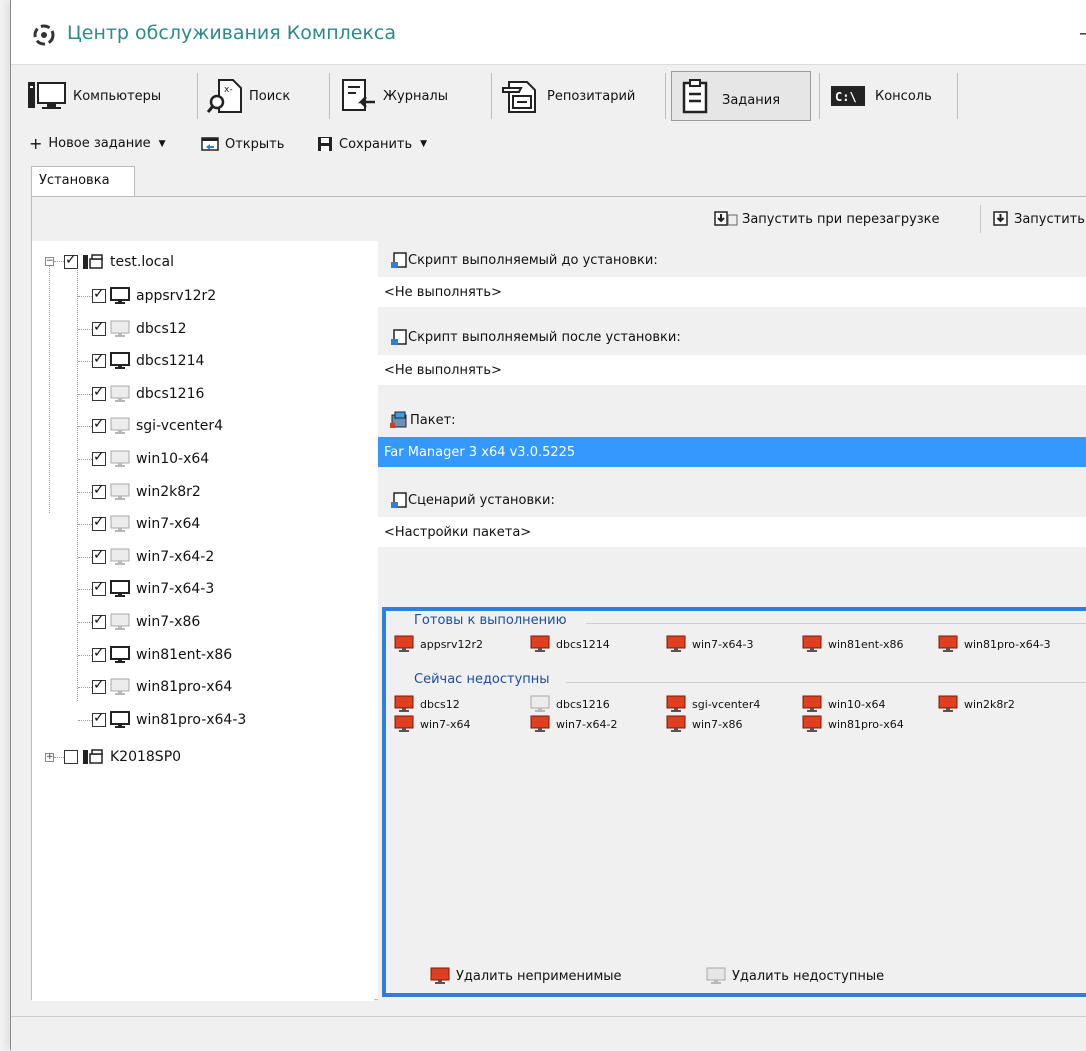  I want to click on console-icon: C:\, so click(848, 96).